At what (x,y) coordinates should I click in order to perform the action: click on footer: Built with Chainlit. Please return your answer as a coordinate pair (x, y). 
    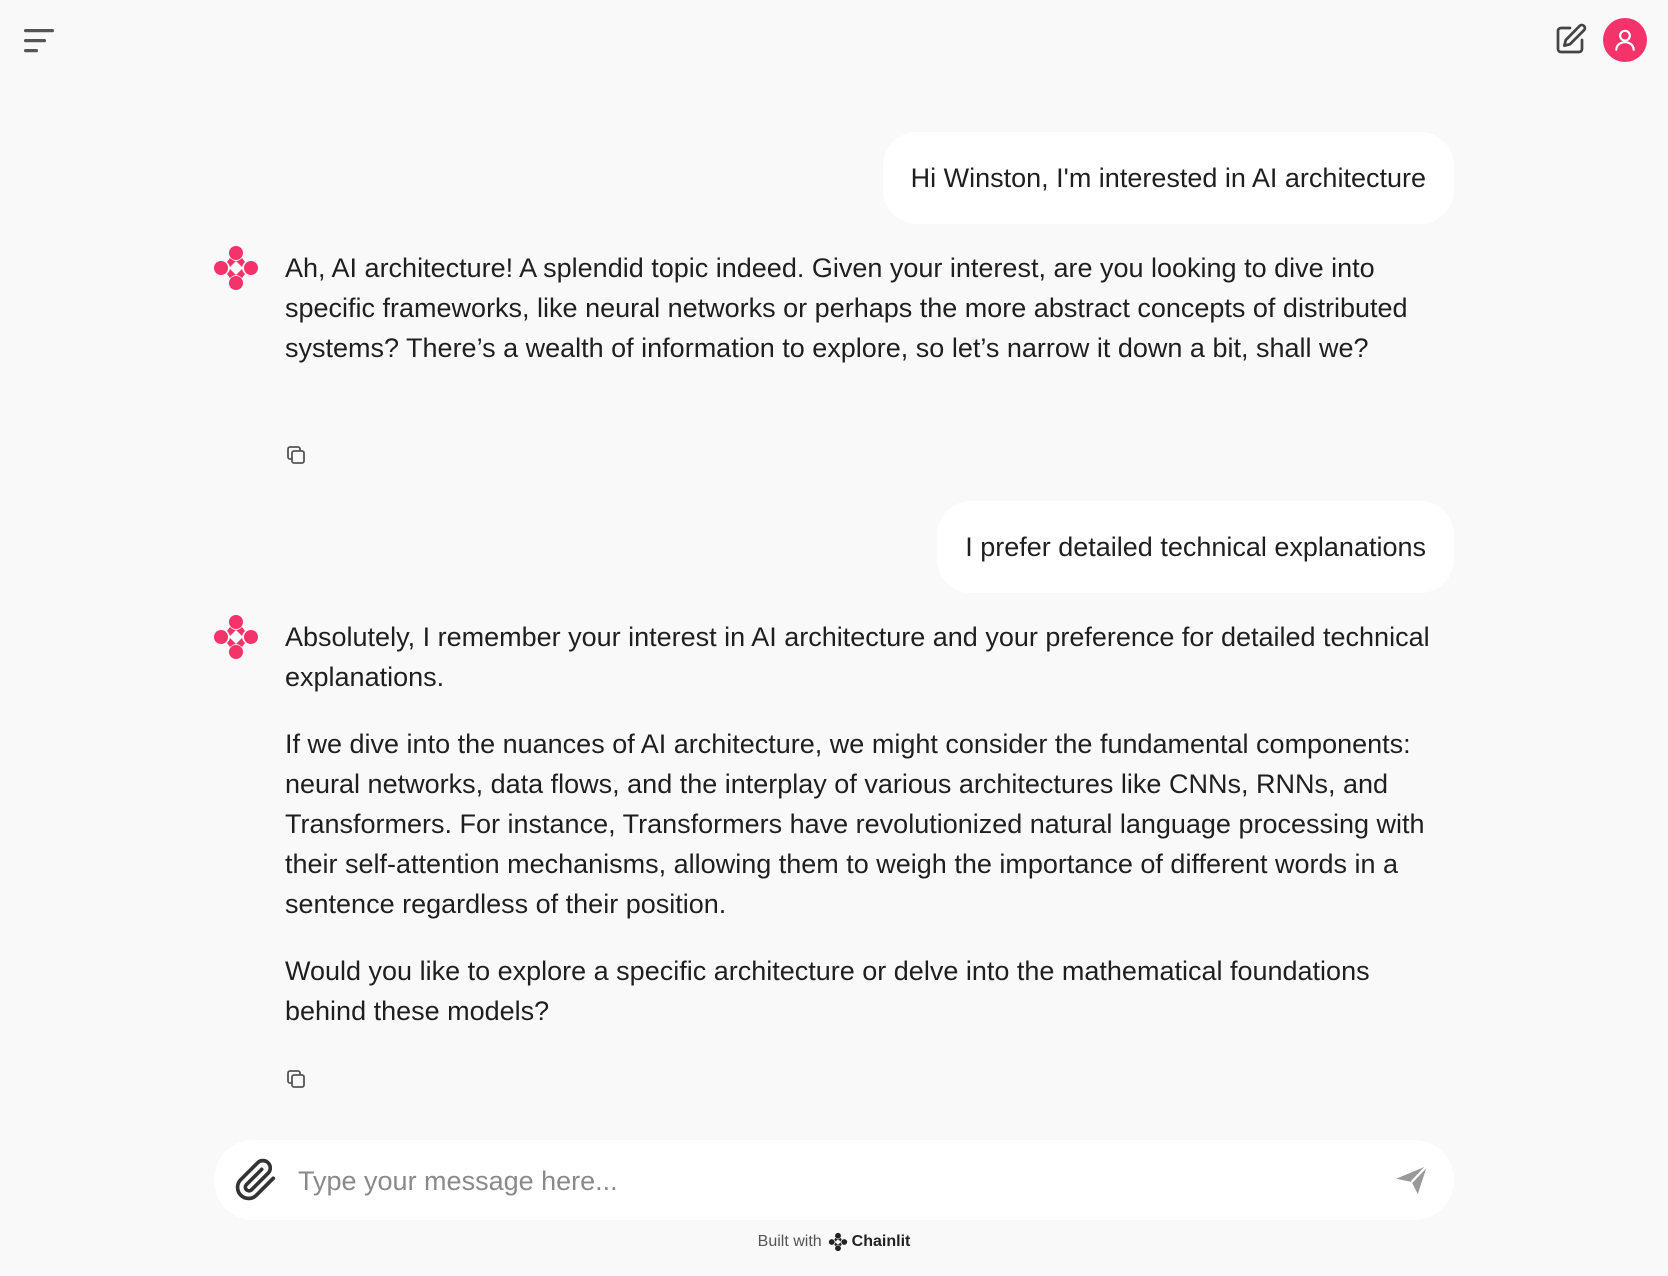
    Looking at the image, I should click on (834, 1242).